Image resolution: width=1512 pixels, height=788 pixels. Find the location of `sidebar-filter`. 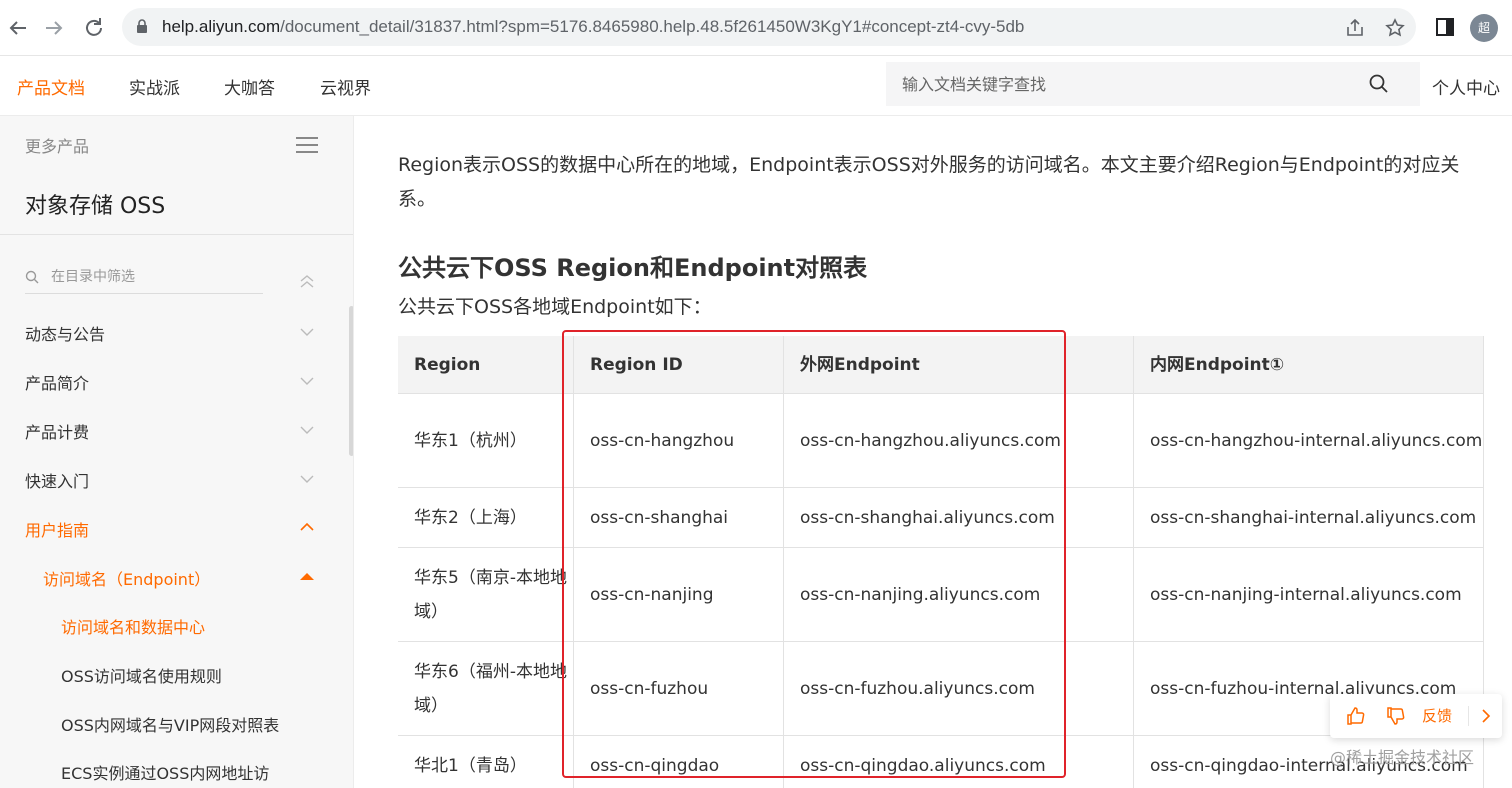

sidebar-filter is located at coordinates (144, 279).